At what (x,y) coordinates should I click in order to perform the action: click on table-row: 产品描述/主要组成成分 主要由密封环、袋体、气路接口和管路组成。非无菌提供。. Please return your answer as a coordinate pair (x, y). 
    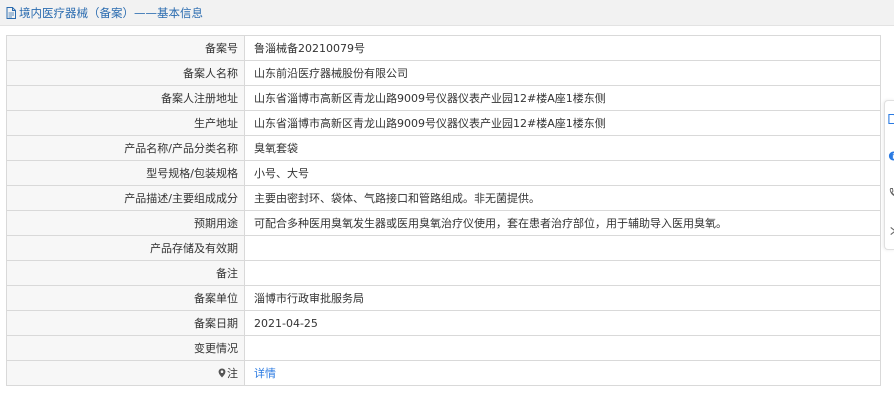
    Looking at the image, I should click on (443, 198).